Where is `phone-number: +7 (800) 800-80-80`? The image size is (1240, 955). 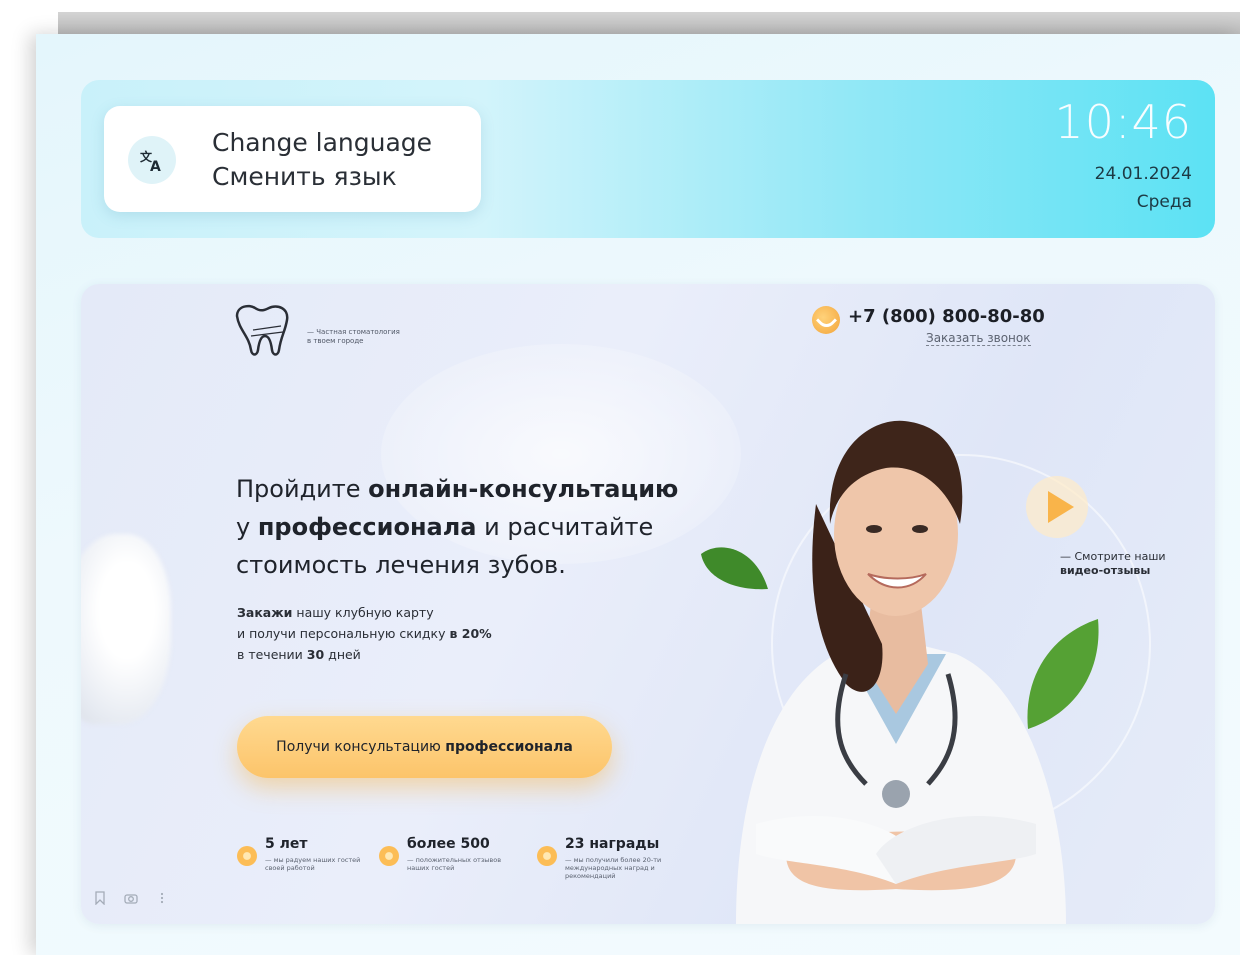
phone-number: +7 (800) 800-80-80 is located at coordinates (946, 316).